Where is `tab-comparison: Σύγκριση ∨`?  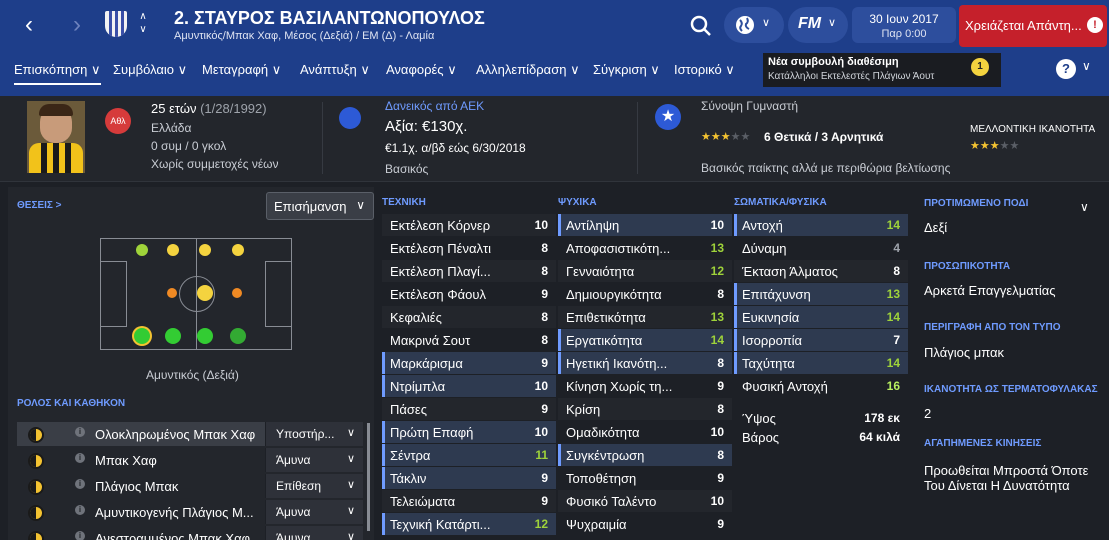
tab-comparison: Σύγκριση ∨ is located at coordinates (626, 70).